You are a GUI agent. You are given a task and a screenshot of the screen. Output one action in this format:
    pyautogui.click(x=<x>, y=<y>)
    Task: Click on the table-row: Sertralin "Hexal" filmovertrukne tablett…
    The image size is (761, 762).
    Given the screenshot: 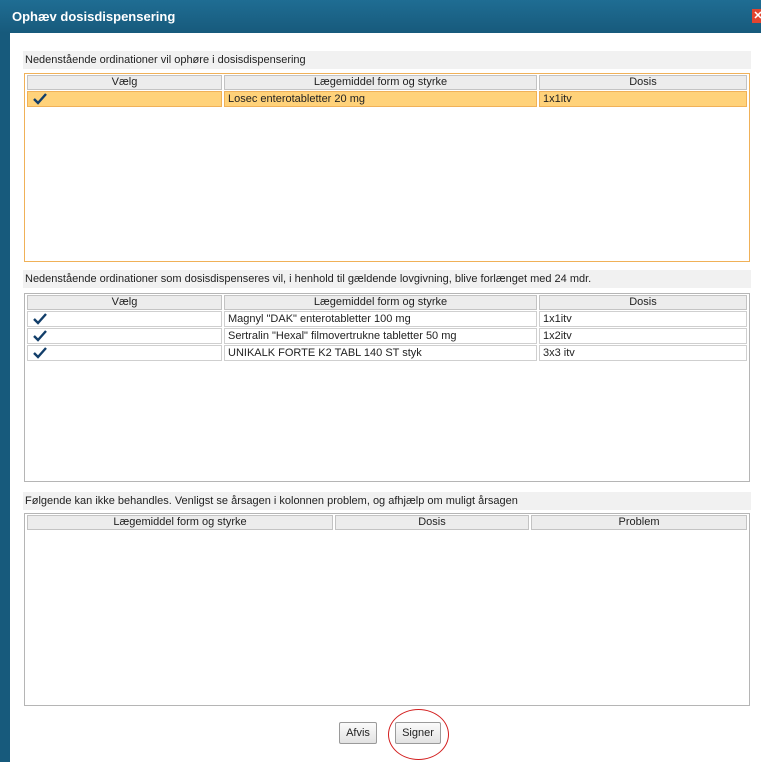 What is the action you would take?
    pyautogui.click(x=387, y=336)
    